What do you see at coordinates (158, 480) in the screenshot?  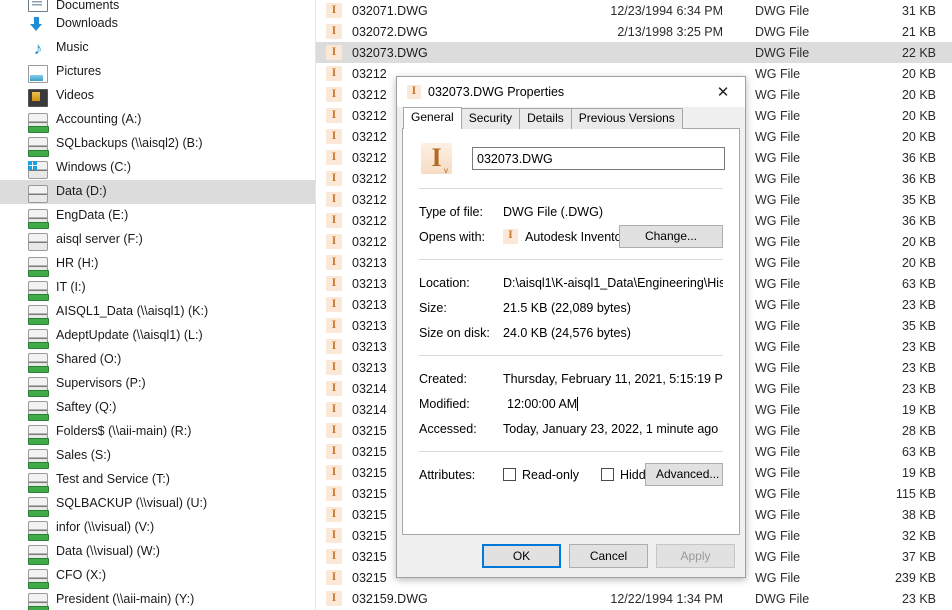 I see `sidebar-item-test-and-service-t: Test and Service (T:)` at bounding box center [158, 480].